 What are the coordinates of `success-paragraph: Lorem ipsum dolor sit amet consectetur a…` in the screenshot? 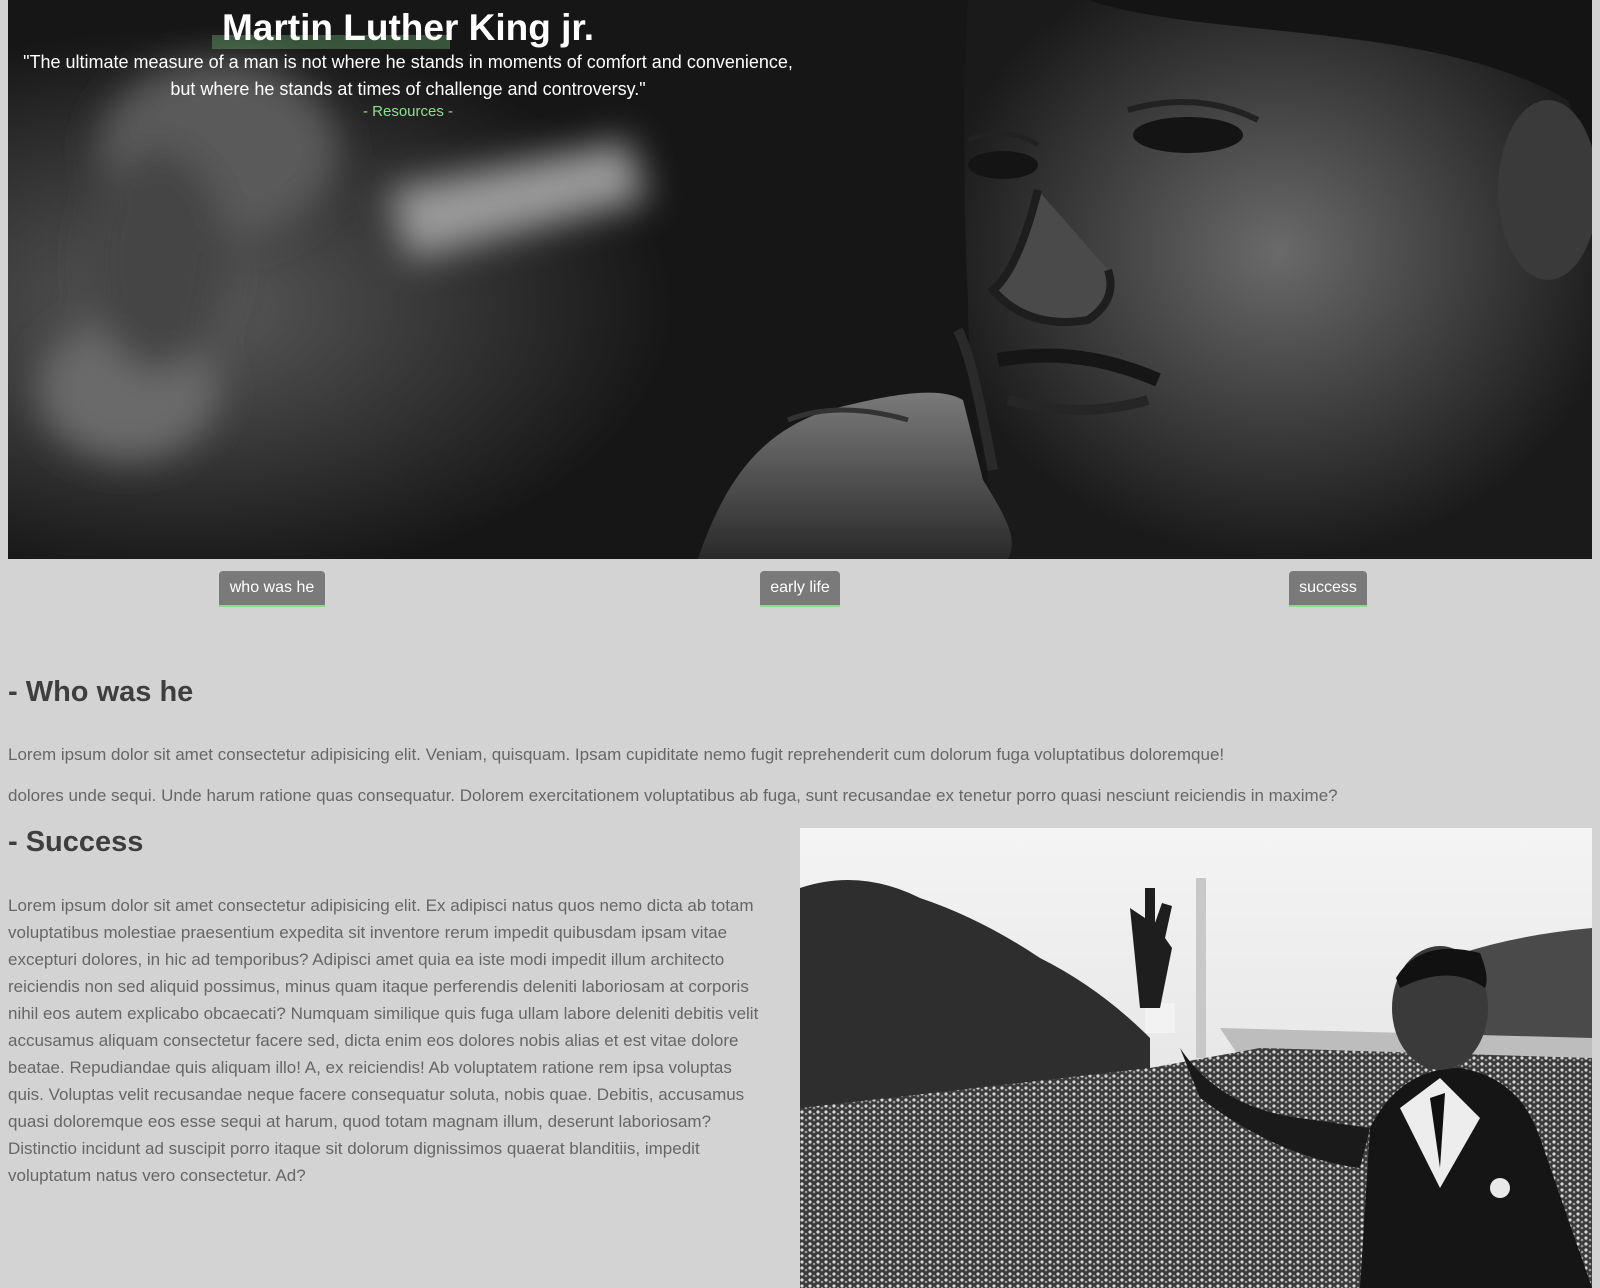 It's located at (383, 1040).